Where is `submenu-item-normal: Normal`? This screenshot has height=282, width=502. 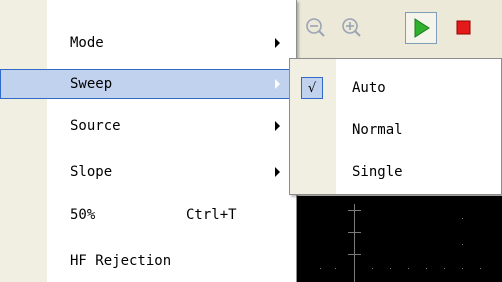 submenu-item-normal: Normal is located at coordinates (395, 130).